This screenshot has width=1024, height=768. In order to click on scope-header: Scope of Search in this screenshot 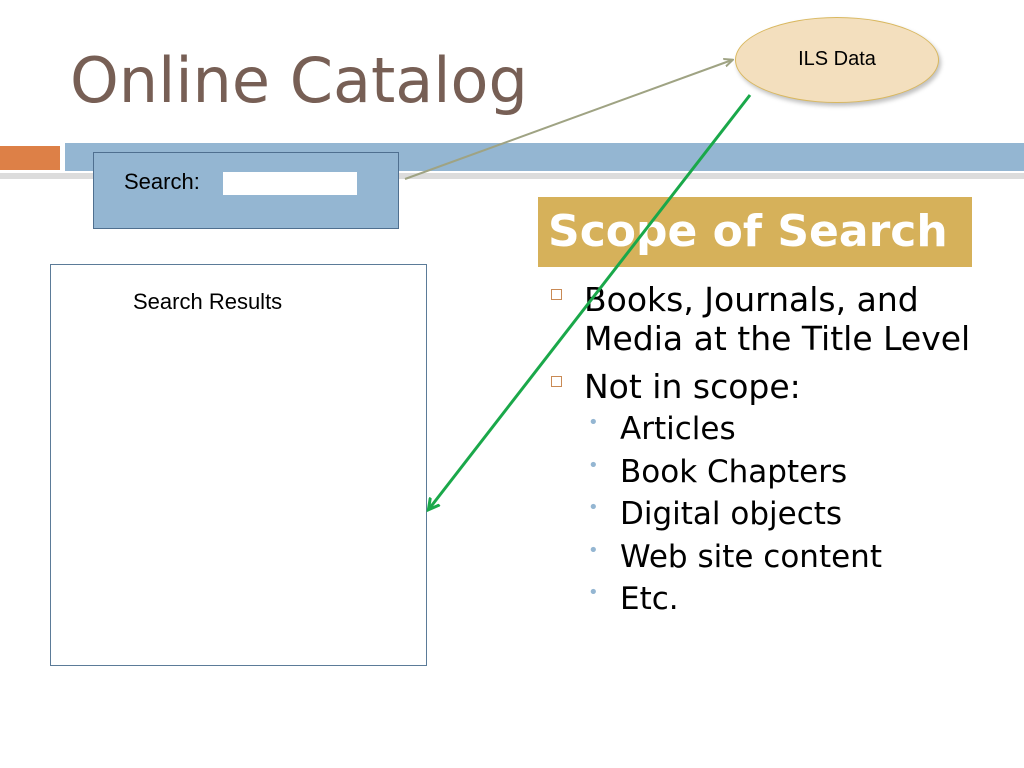, I will do `click(755, 232)`.